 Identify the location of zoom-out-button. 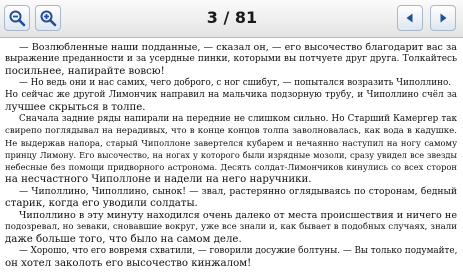
(17, 18).